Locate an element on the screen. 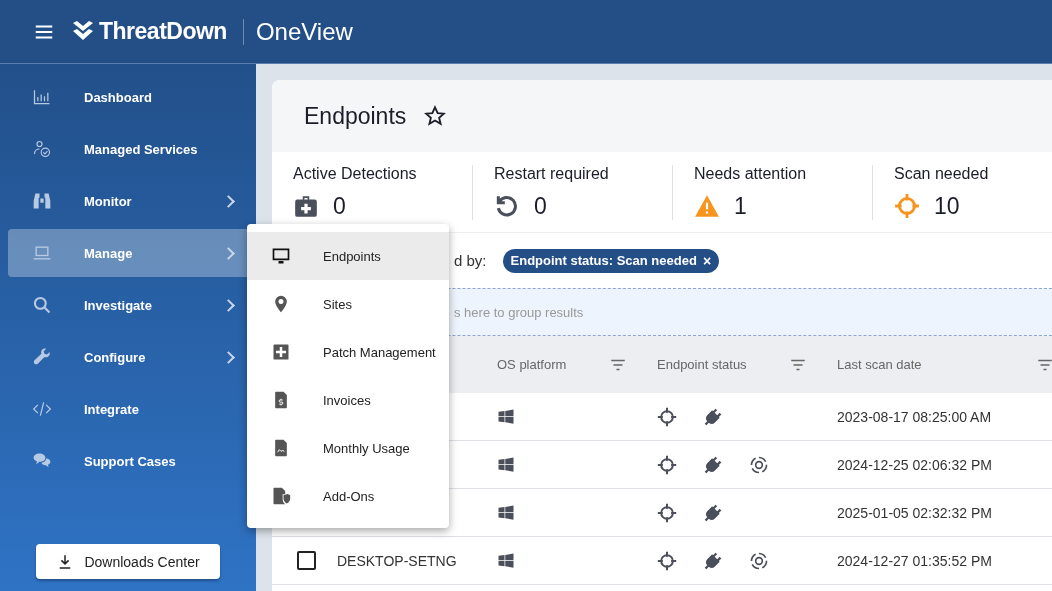  filter-chip: Endpoint status: Scan needed × is located at coordinates (611, 260).